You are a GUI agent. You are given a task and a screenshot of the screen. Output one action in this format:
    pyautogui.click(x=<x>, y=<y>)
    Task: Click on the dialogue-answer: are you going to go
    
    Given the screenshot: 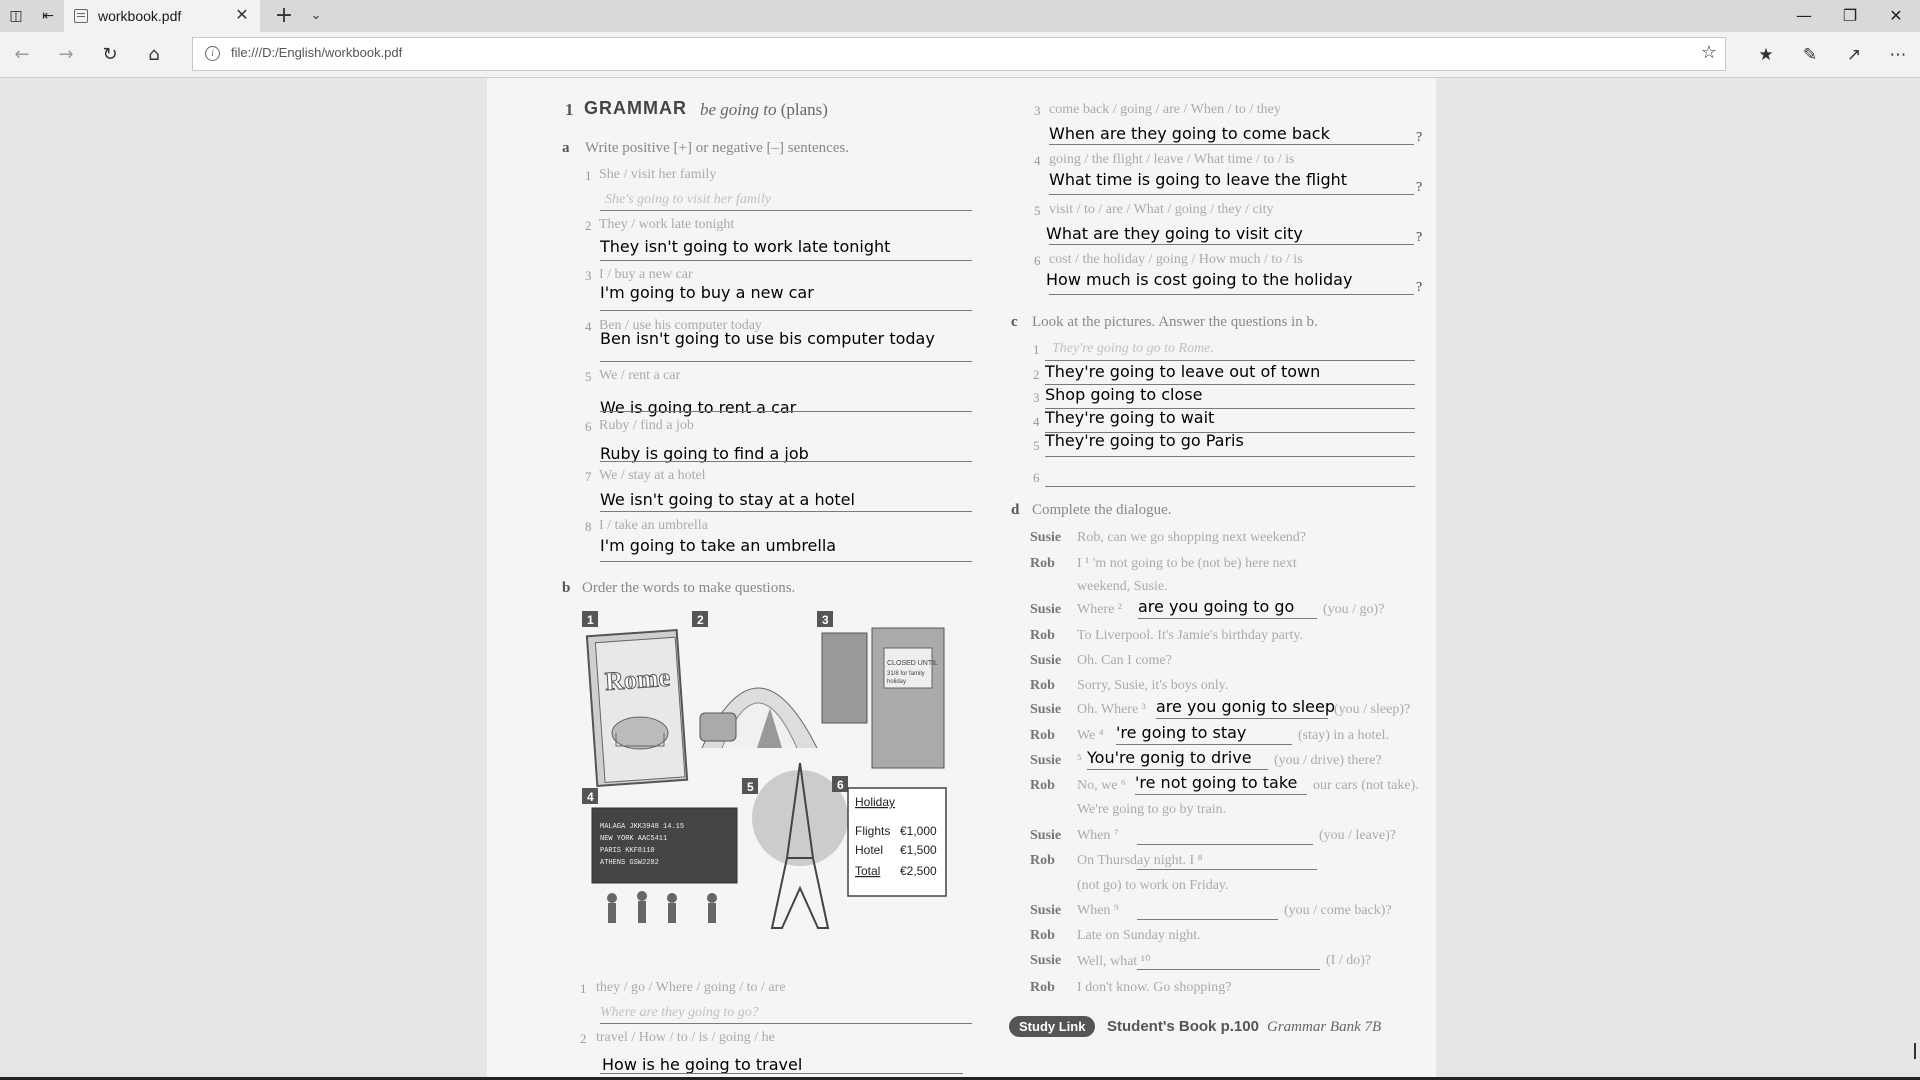 What is the action you would take?
    pyautogui.click(x=1216, y=606)
    